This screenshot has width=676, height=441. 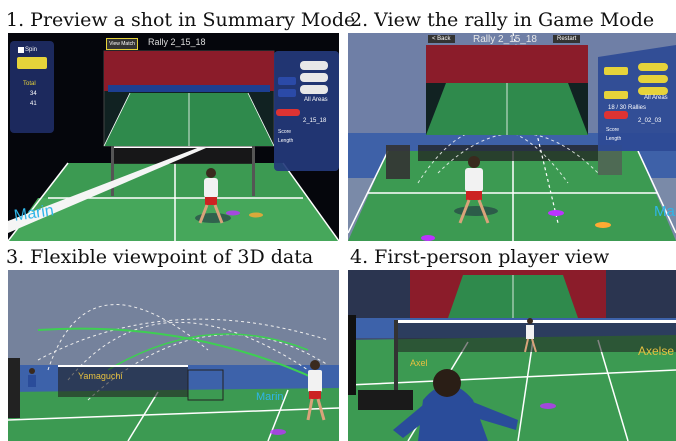 I want to click on spin-highlight, so click(x=32, y=63).